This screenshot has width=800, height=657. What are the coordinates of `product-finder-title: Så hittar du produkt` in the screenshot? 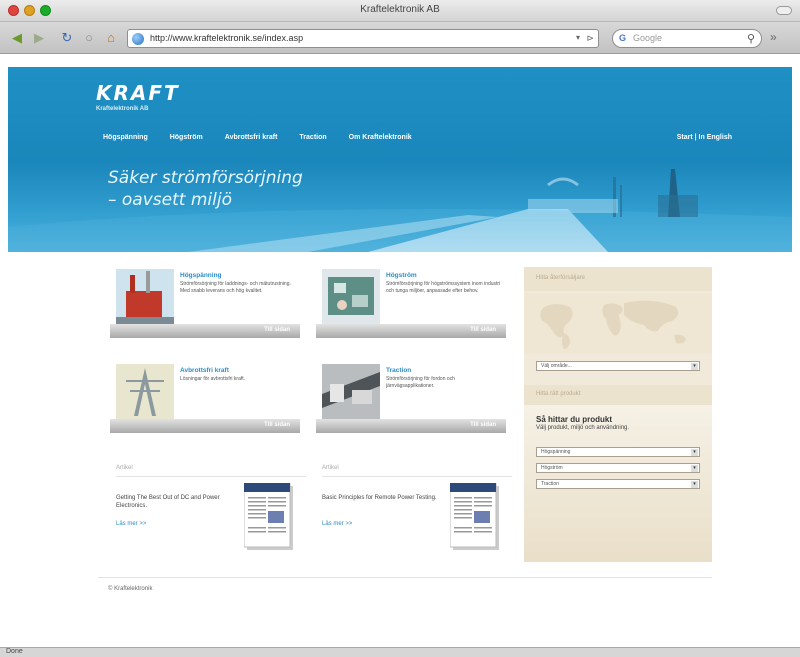 It's located at (574, 419).